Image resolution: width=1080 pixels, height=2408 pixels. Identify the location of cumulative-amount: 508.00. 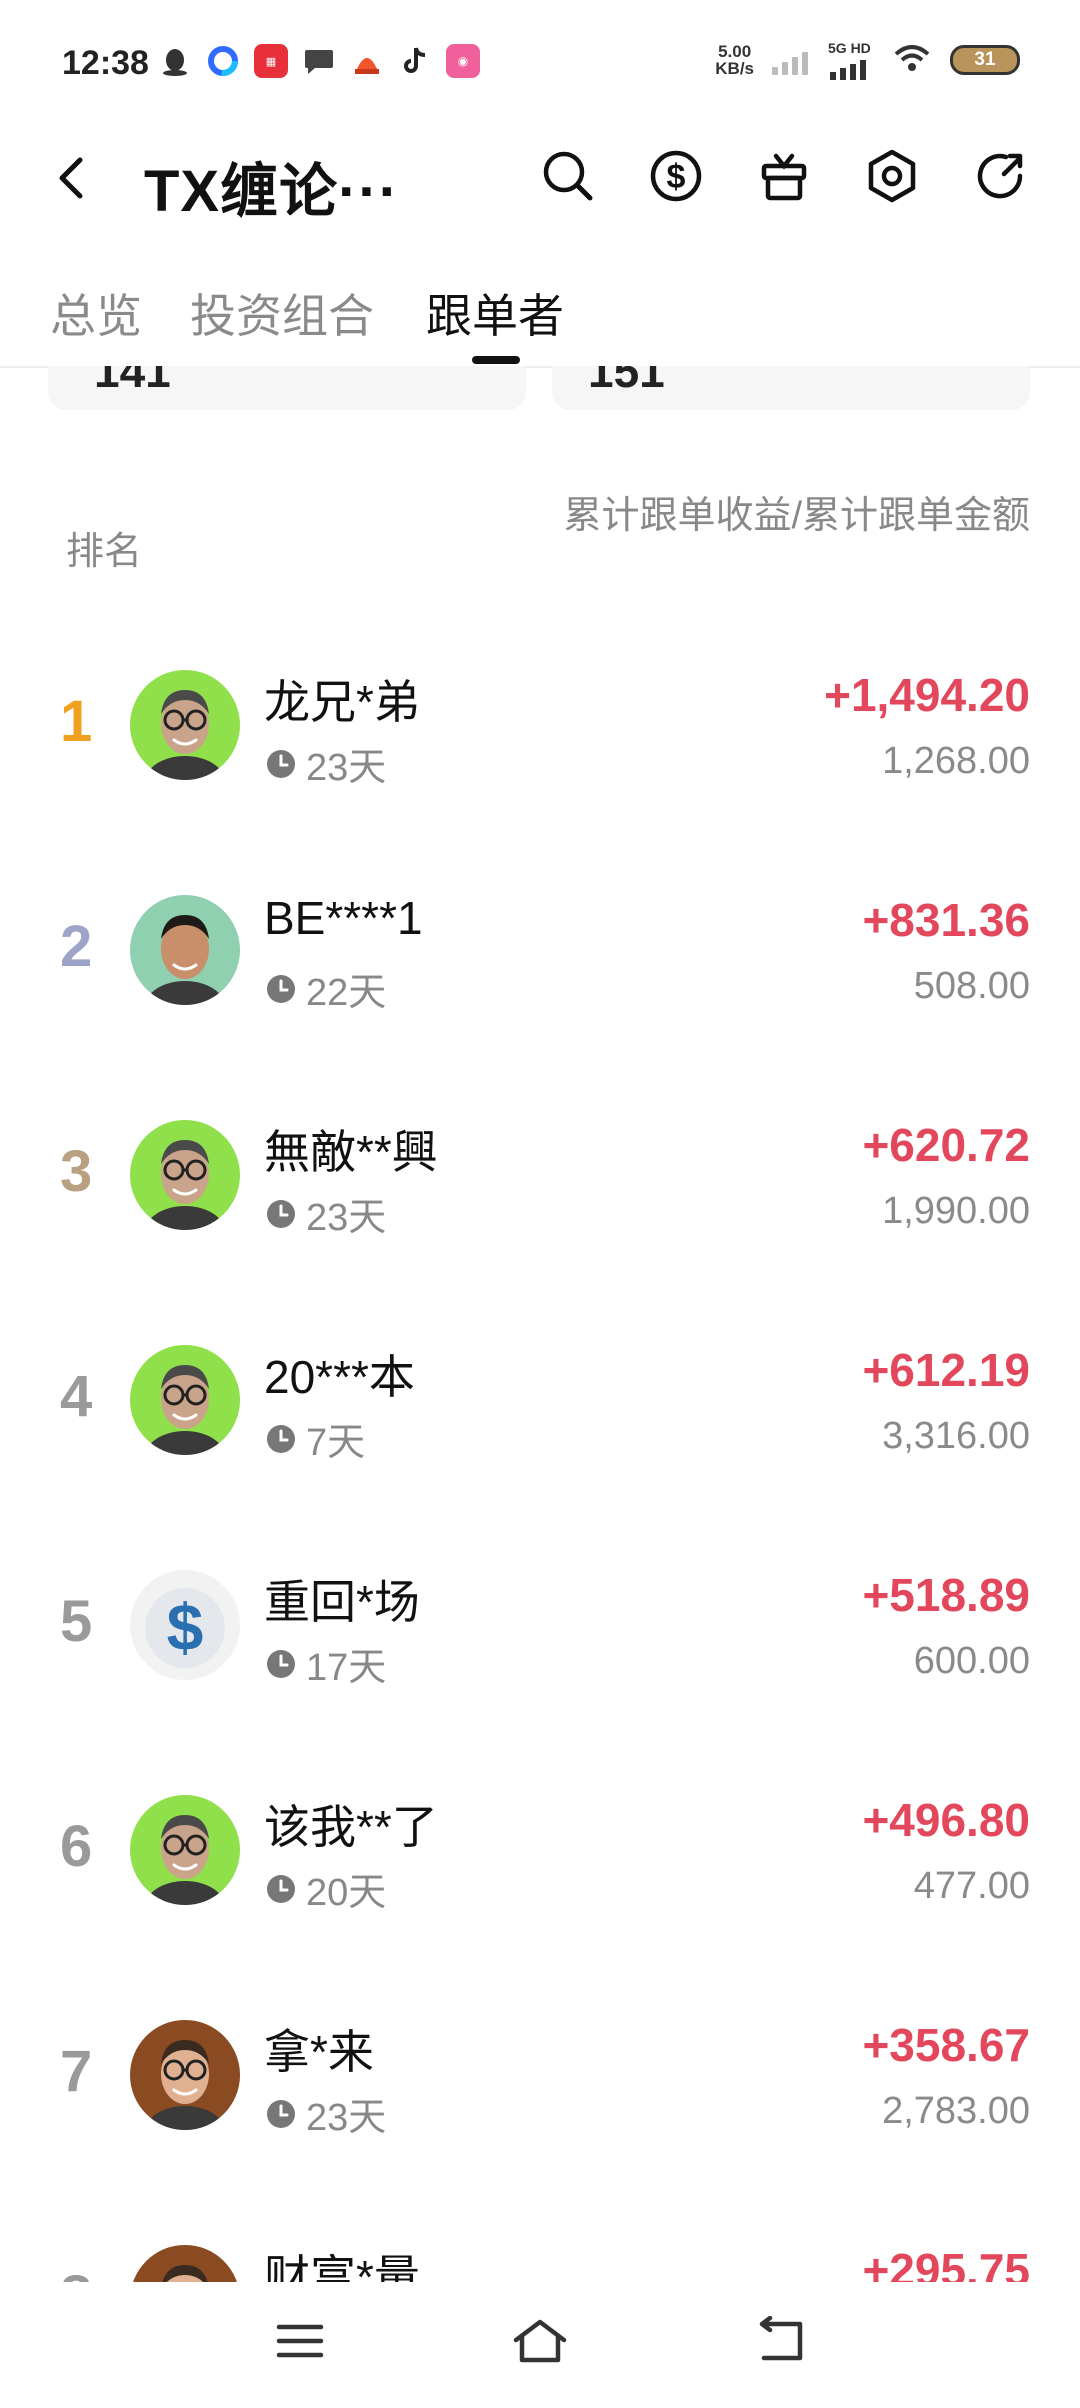
(971, 986).